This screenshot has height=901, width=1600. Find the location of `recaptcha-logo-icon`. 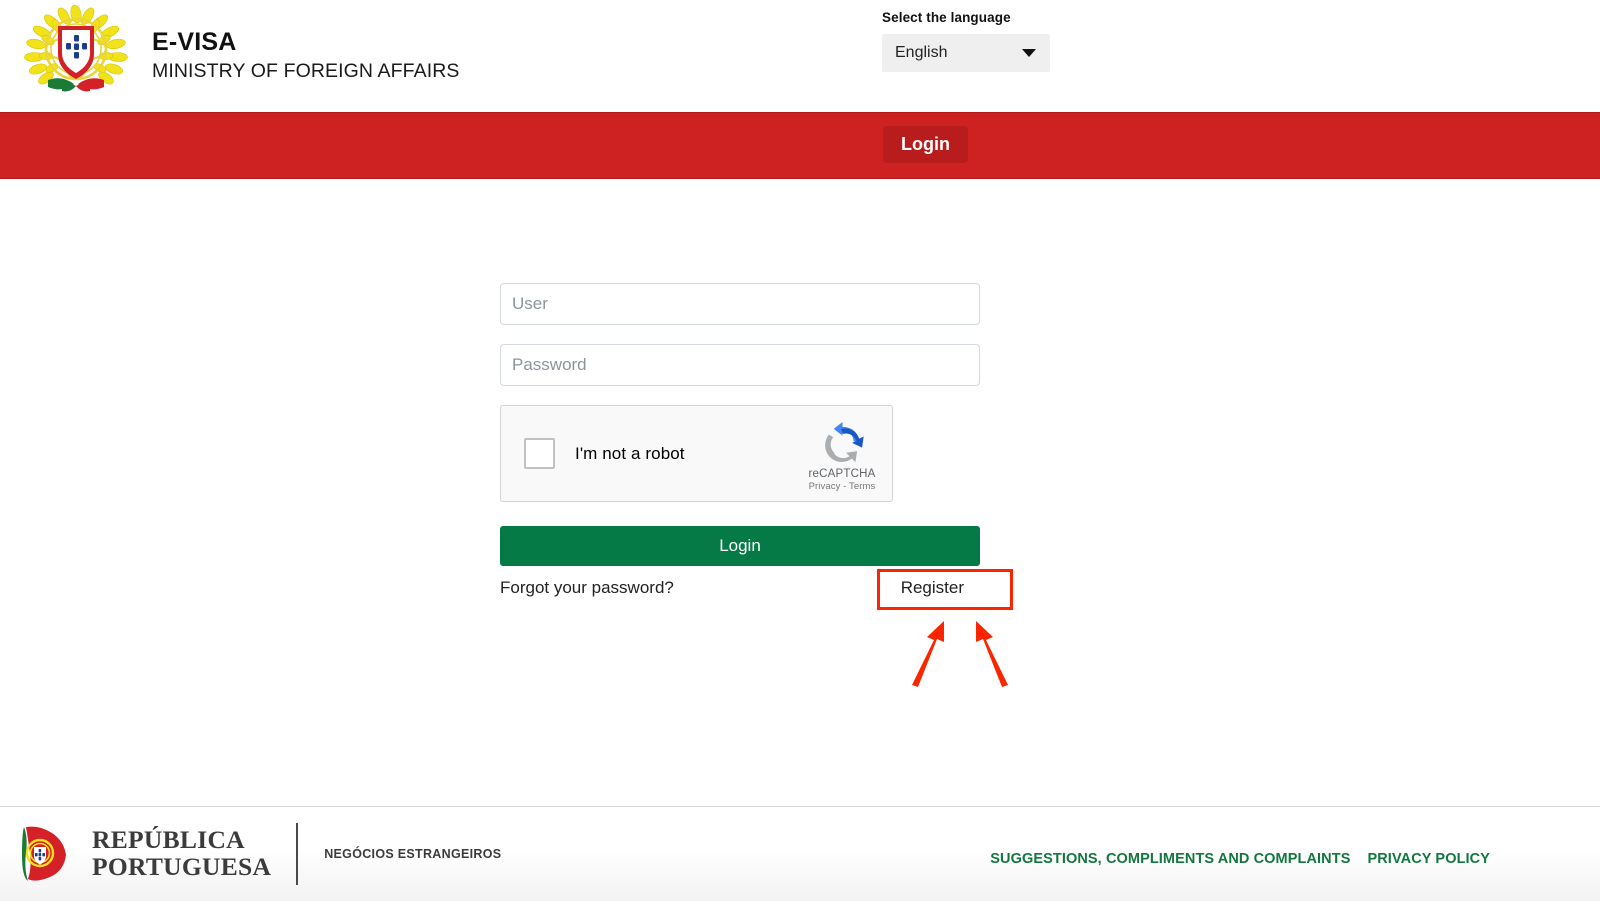

recaptcha-logo-icon is located at coordinates (844, 442).